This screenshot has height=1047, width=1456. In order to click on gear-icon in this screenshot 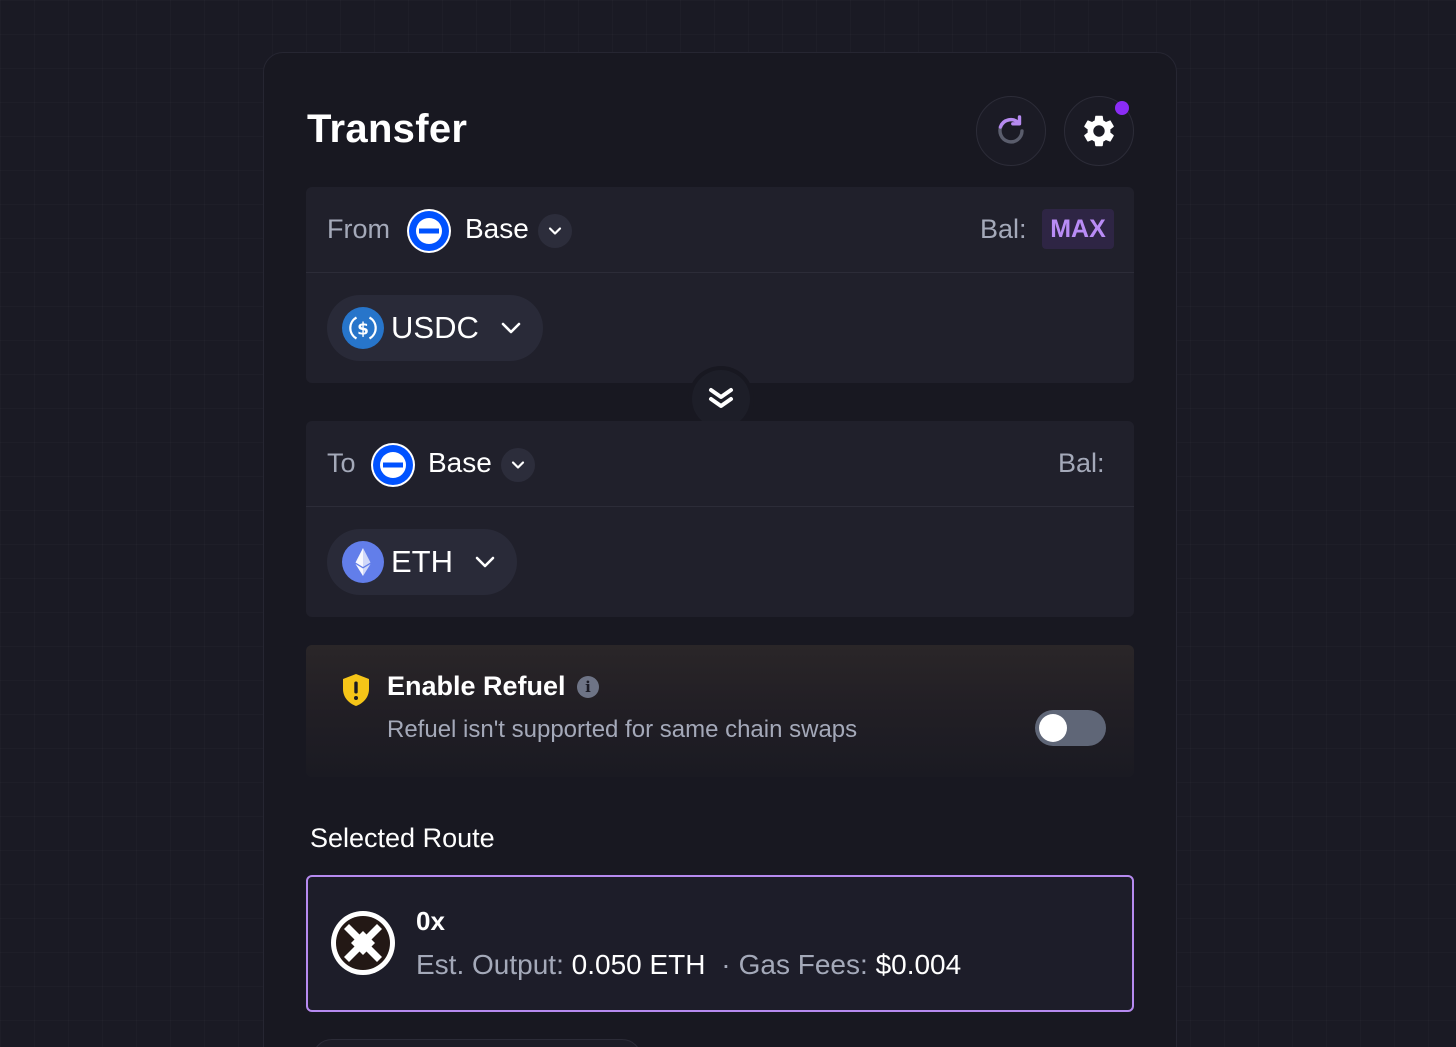, I will do `click(1099, 131)`.